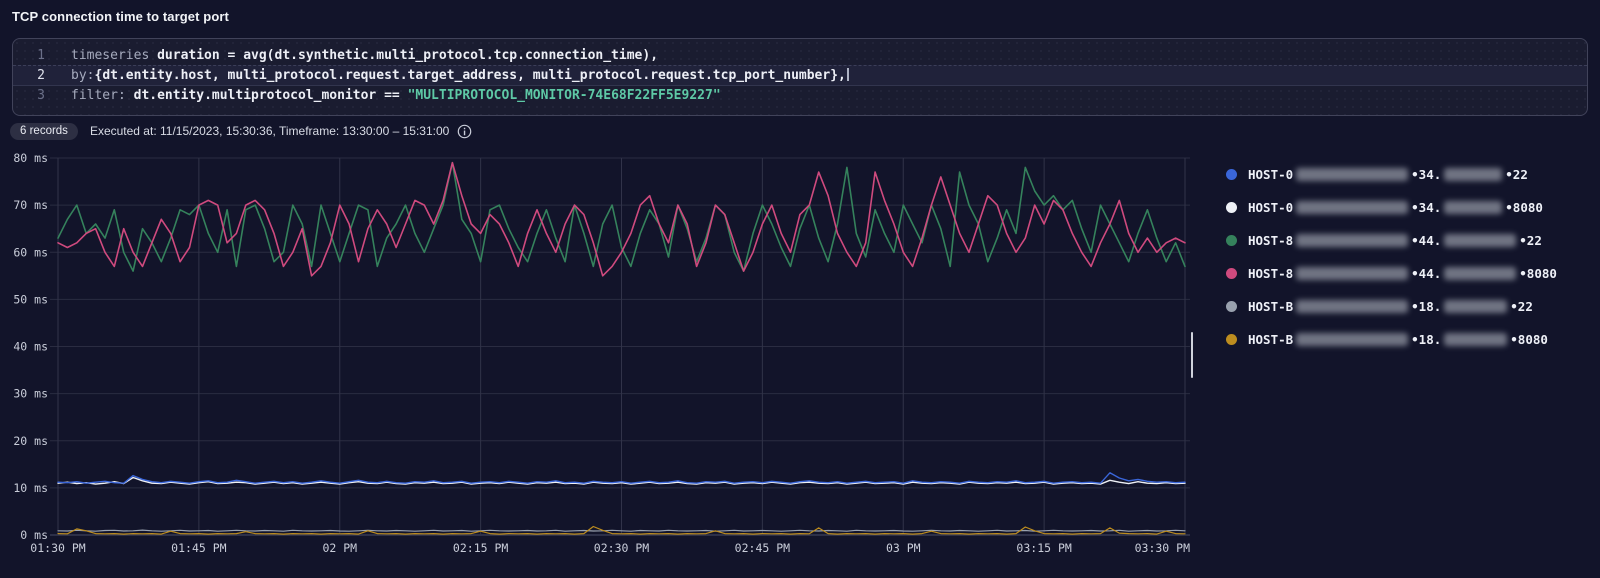 The image size is (1600, 578). What do you see at coordinates (44, 131) in the screenshot?
I see `records-count-badge: 6 records` at bounding box center [44, 131].